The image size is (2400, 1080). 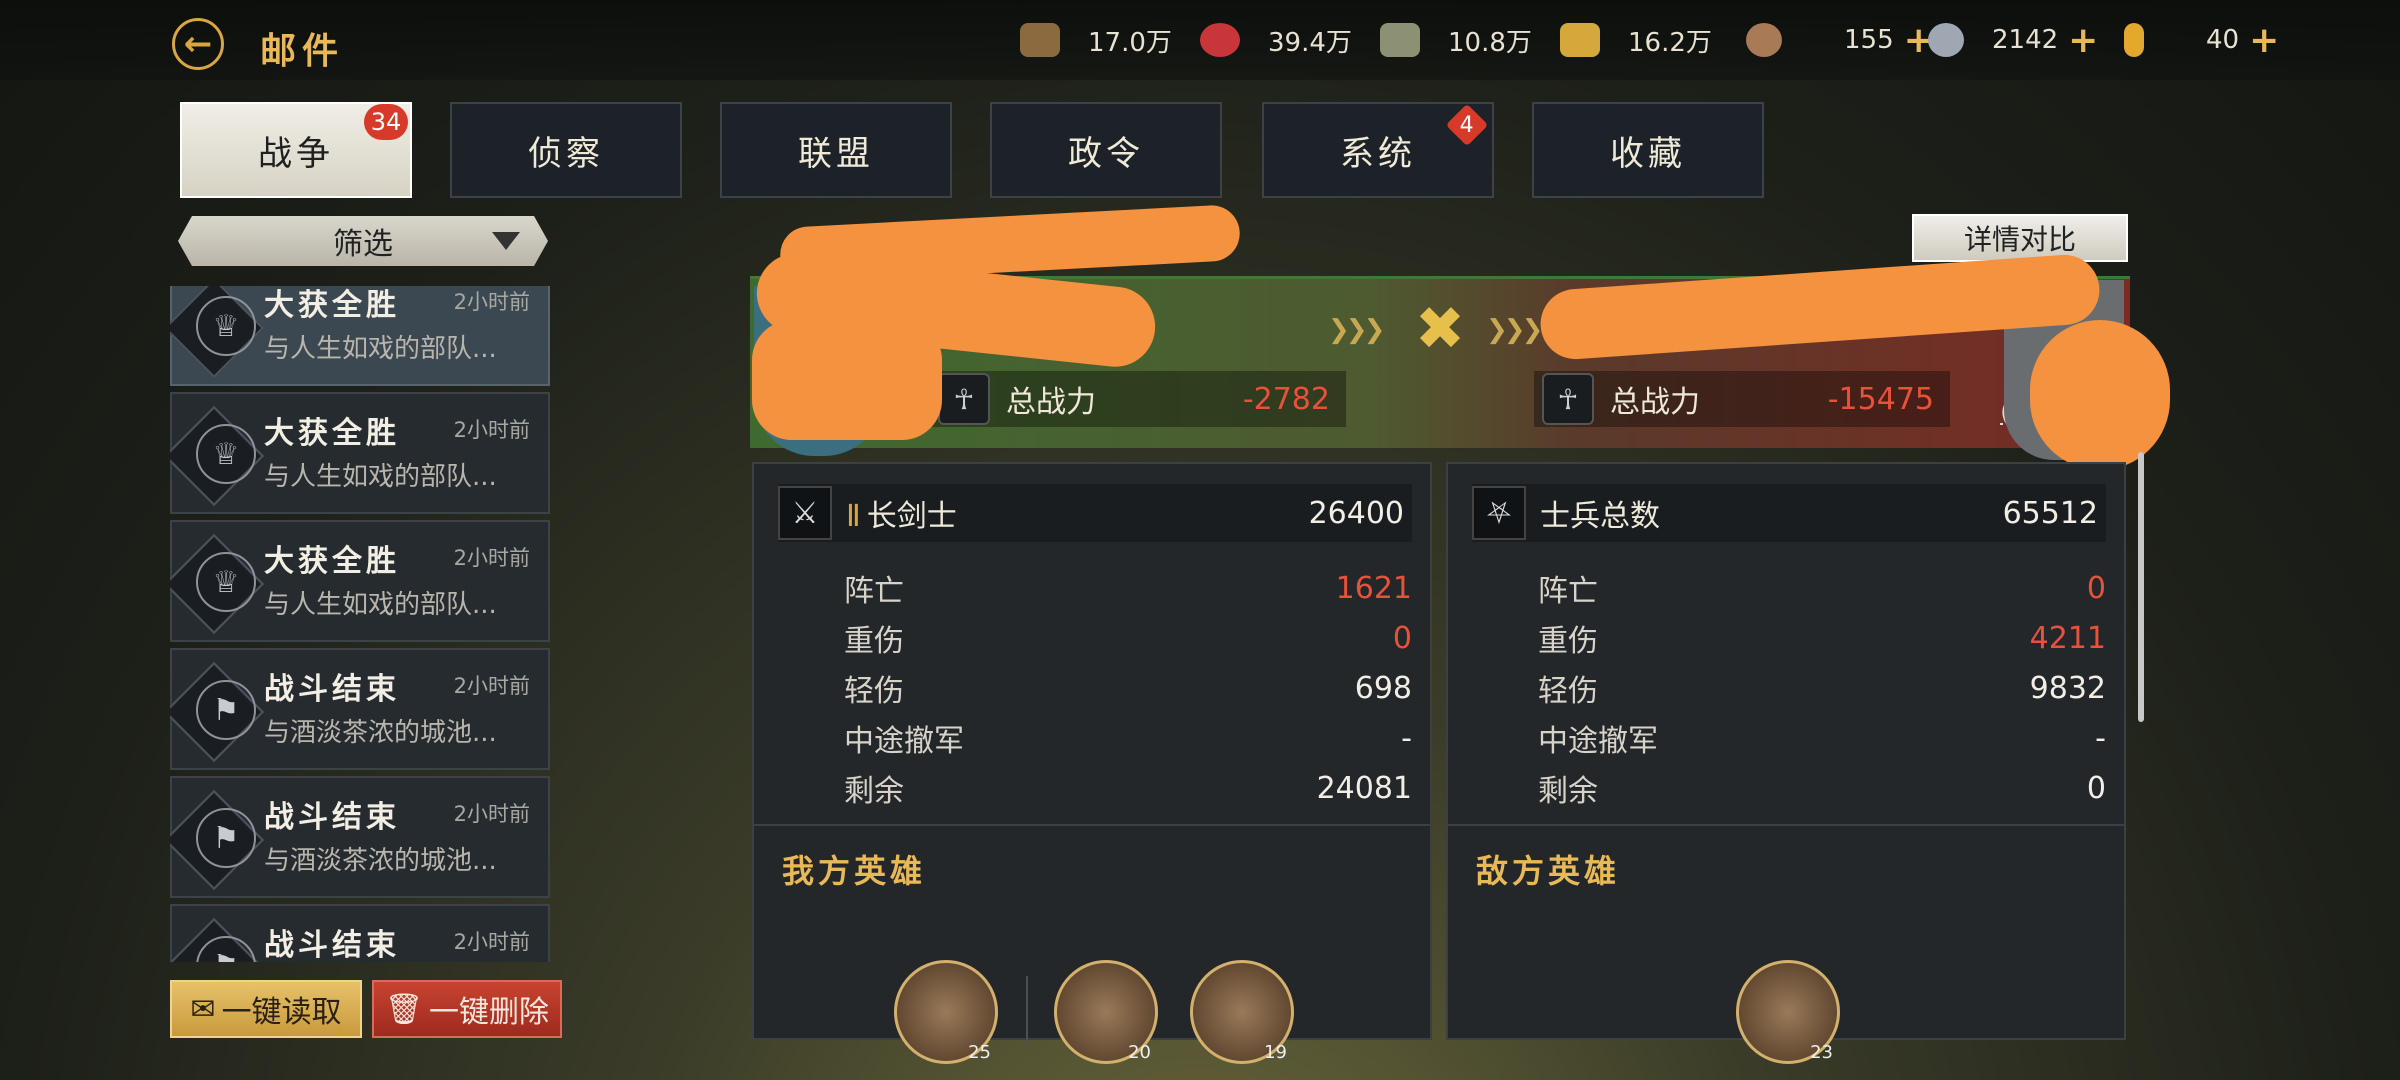 I want to click on add-gem-button: +, so click(x=2264, y=40).